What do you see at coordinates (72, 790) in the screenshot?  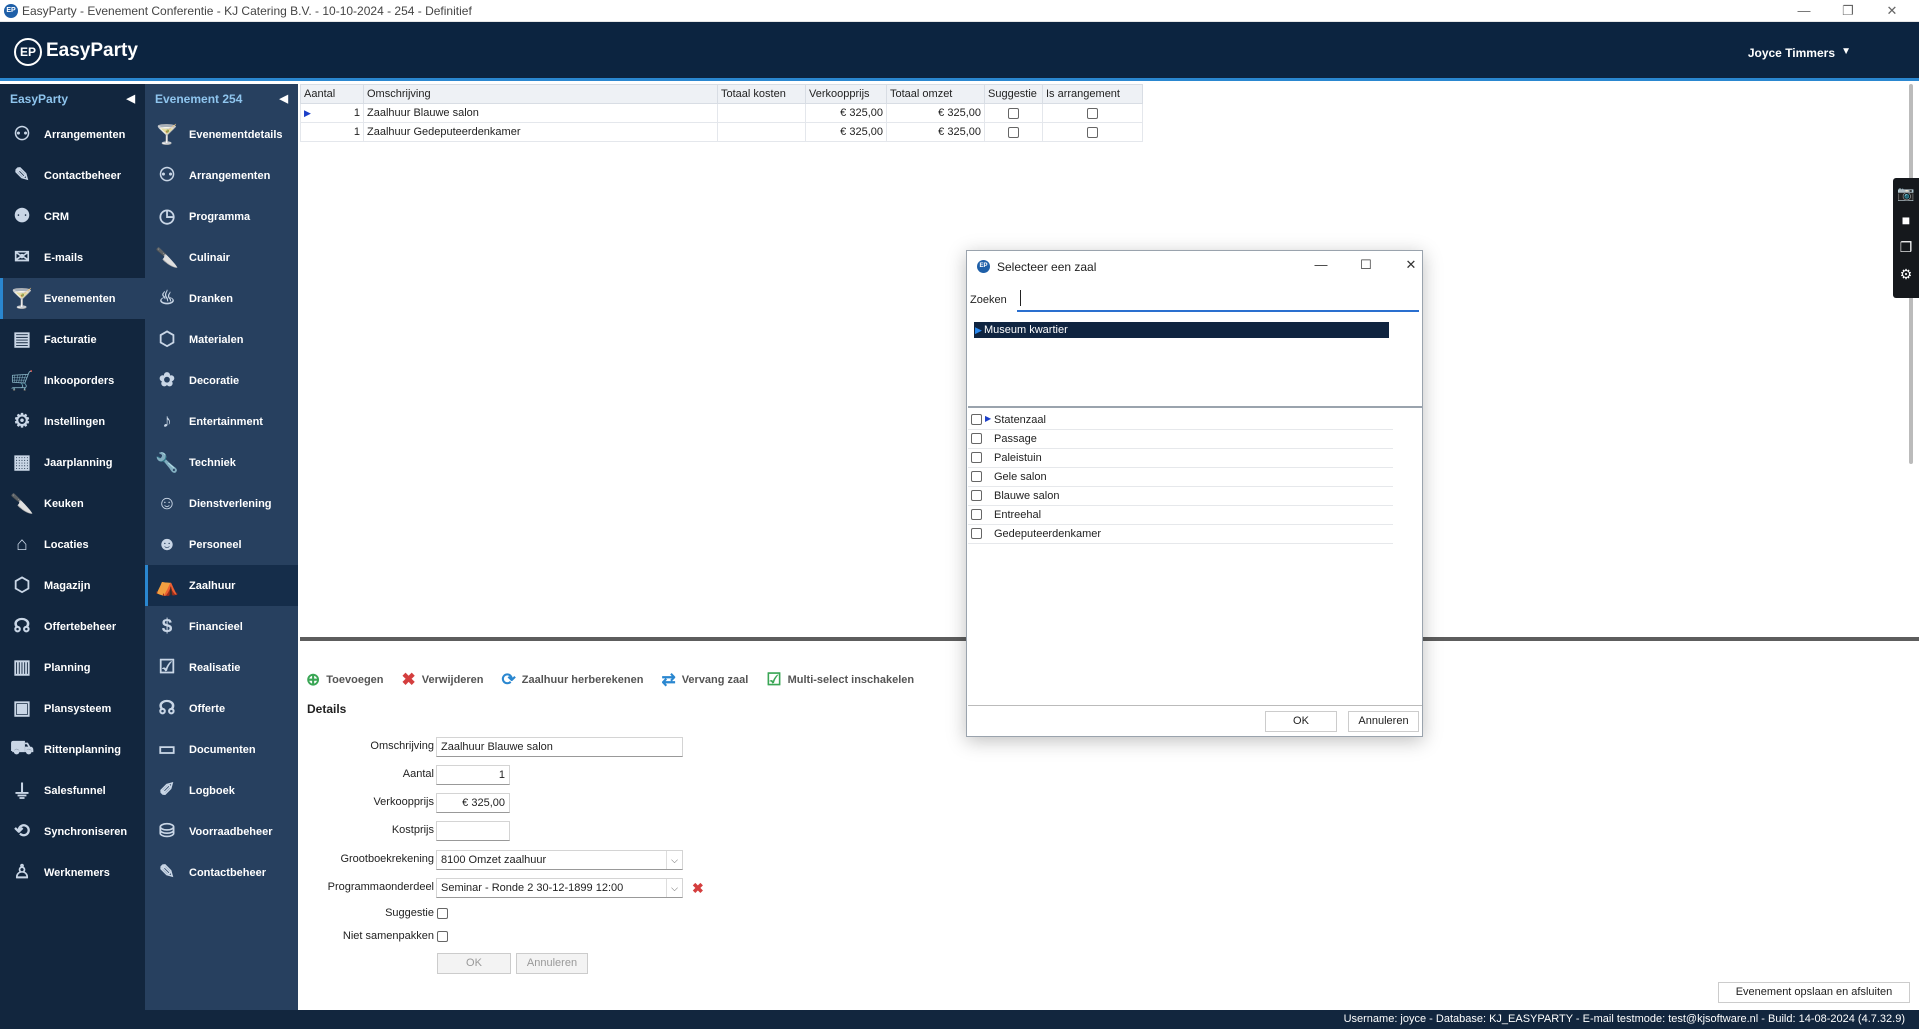 I see `sidebar-item-salesfunnel: ⏚ Salesfunnel` at bounding box center [72, 790].